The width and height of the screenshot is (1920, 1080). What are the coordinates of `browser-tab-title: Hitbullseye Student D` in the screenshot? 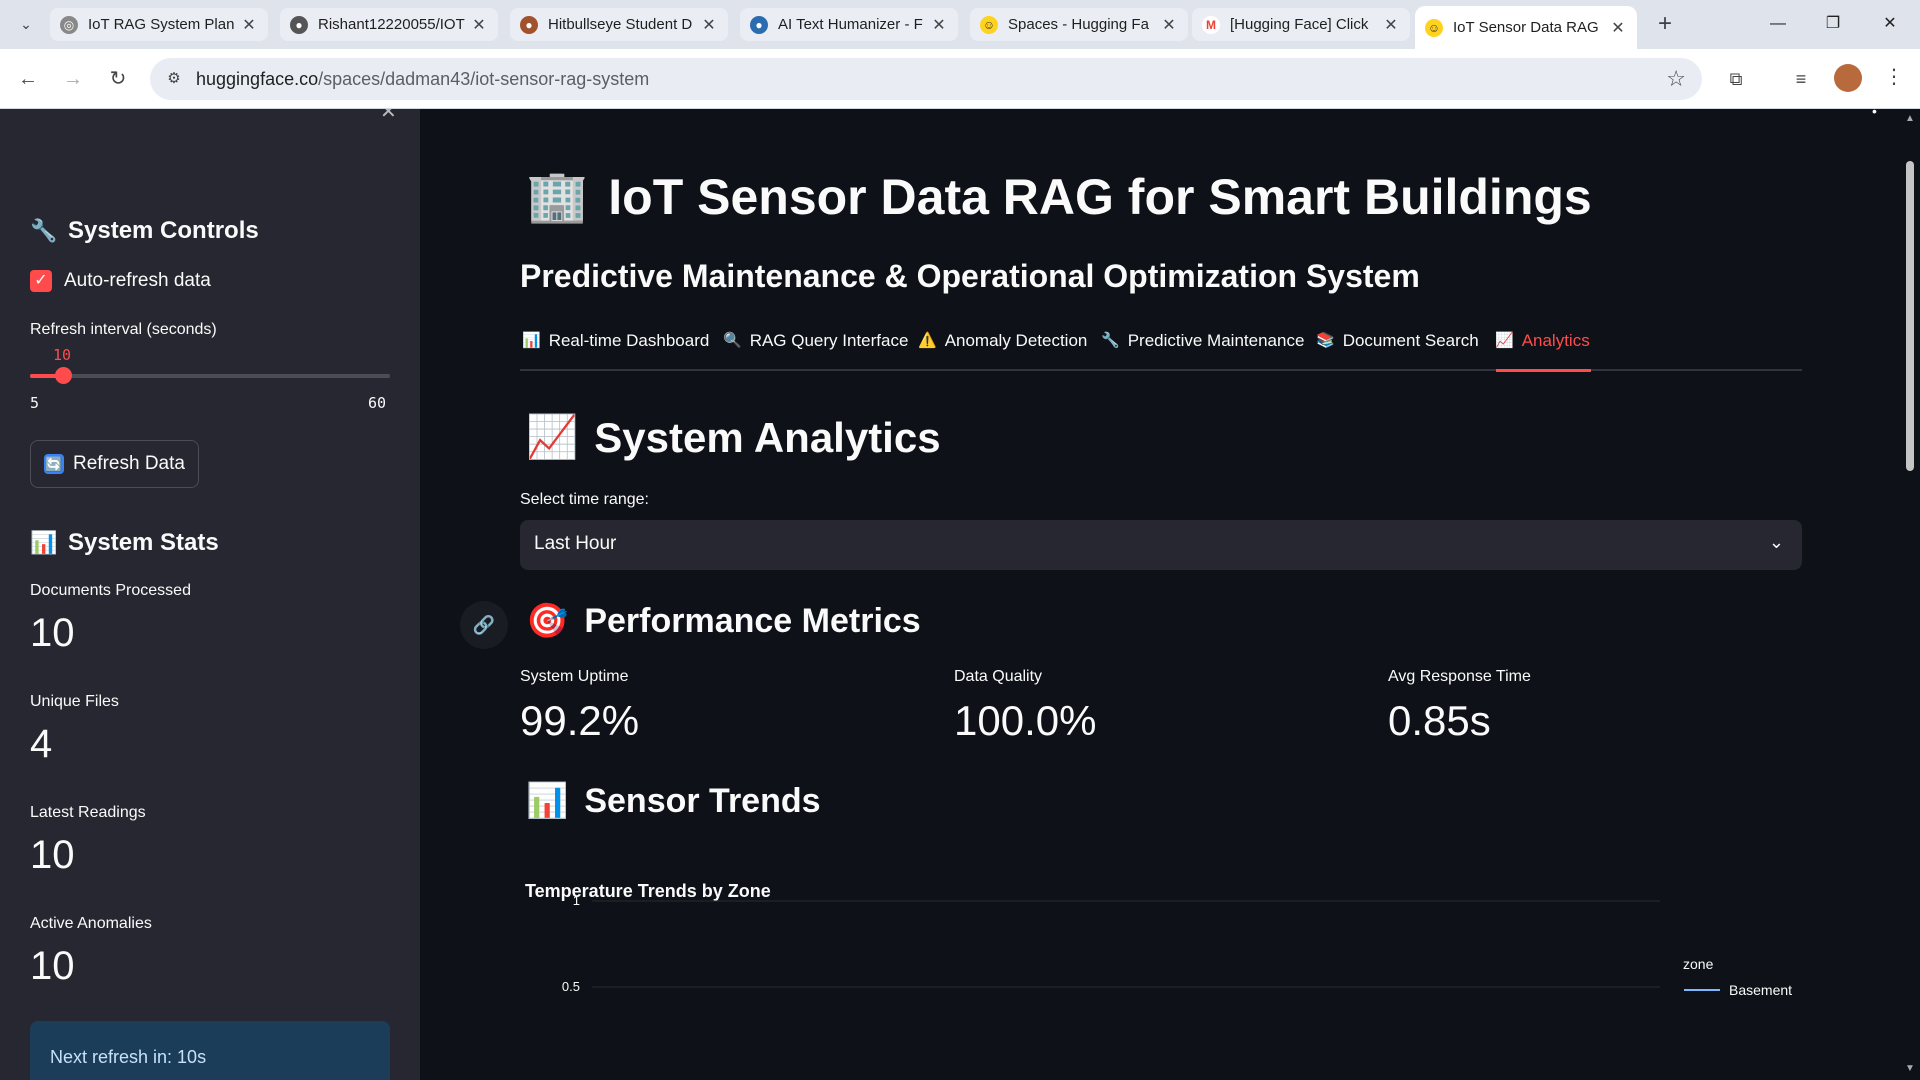 It's located at (620, 24).